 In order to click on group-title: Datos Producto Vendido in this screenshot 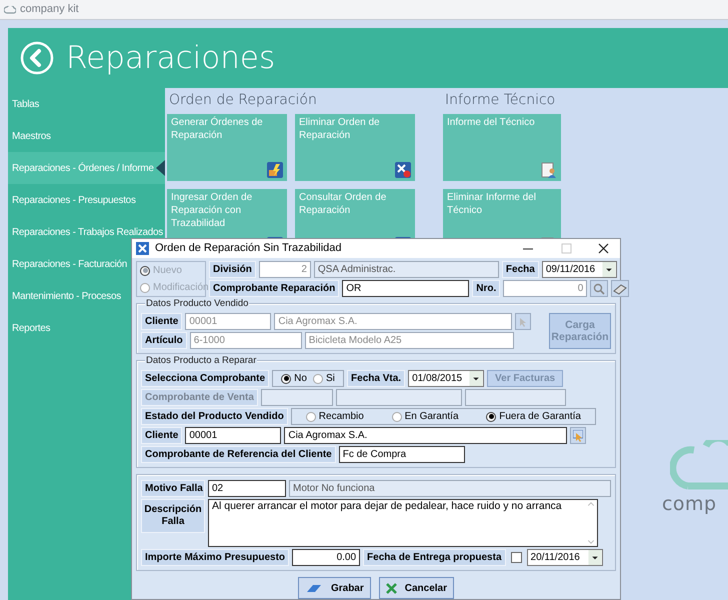, I will do `click(197, 303)`.